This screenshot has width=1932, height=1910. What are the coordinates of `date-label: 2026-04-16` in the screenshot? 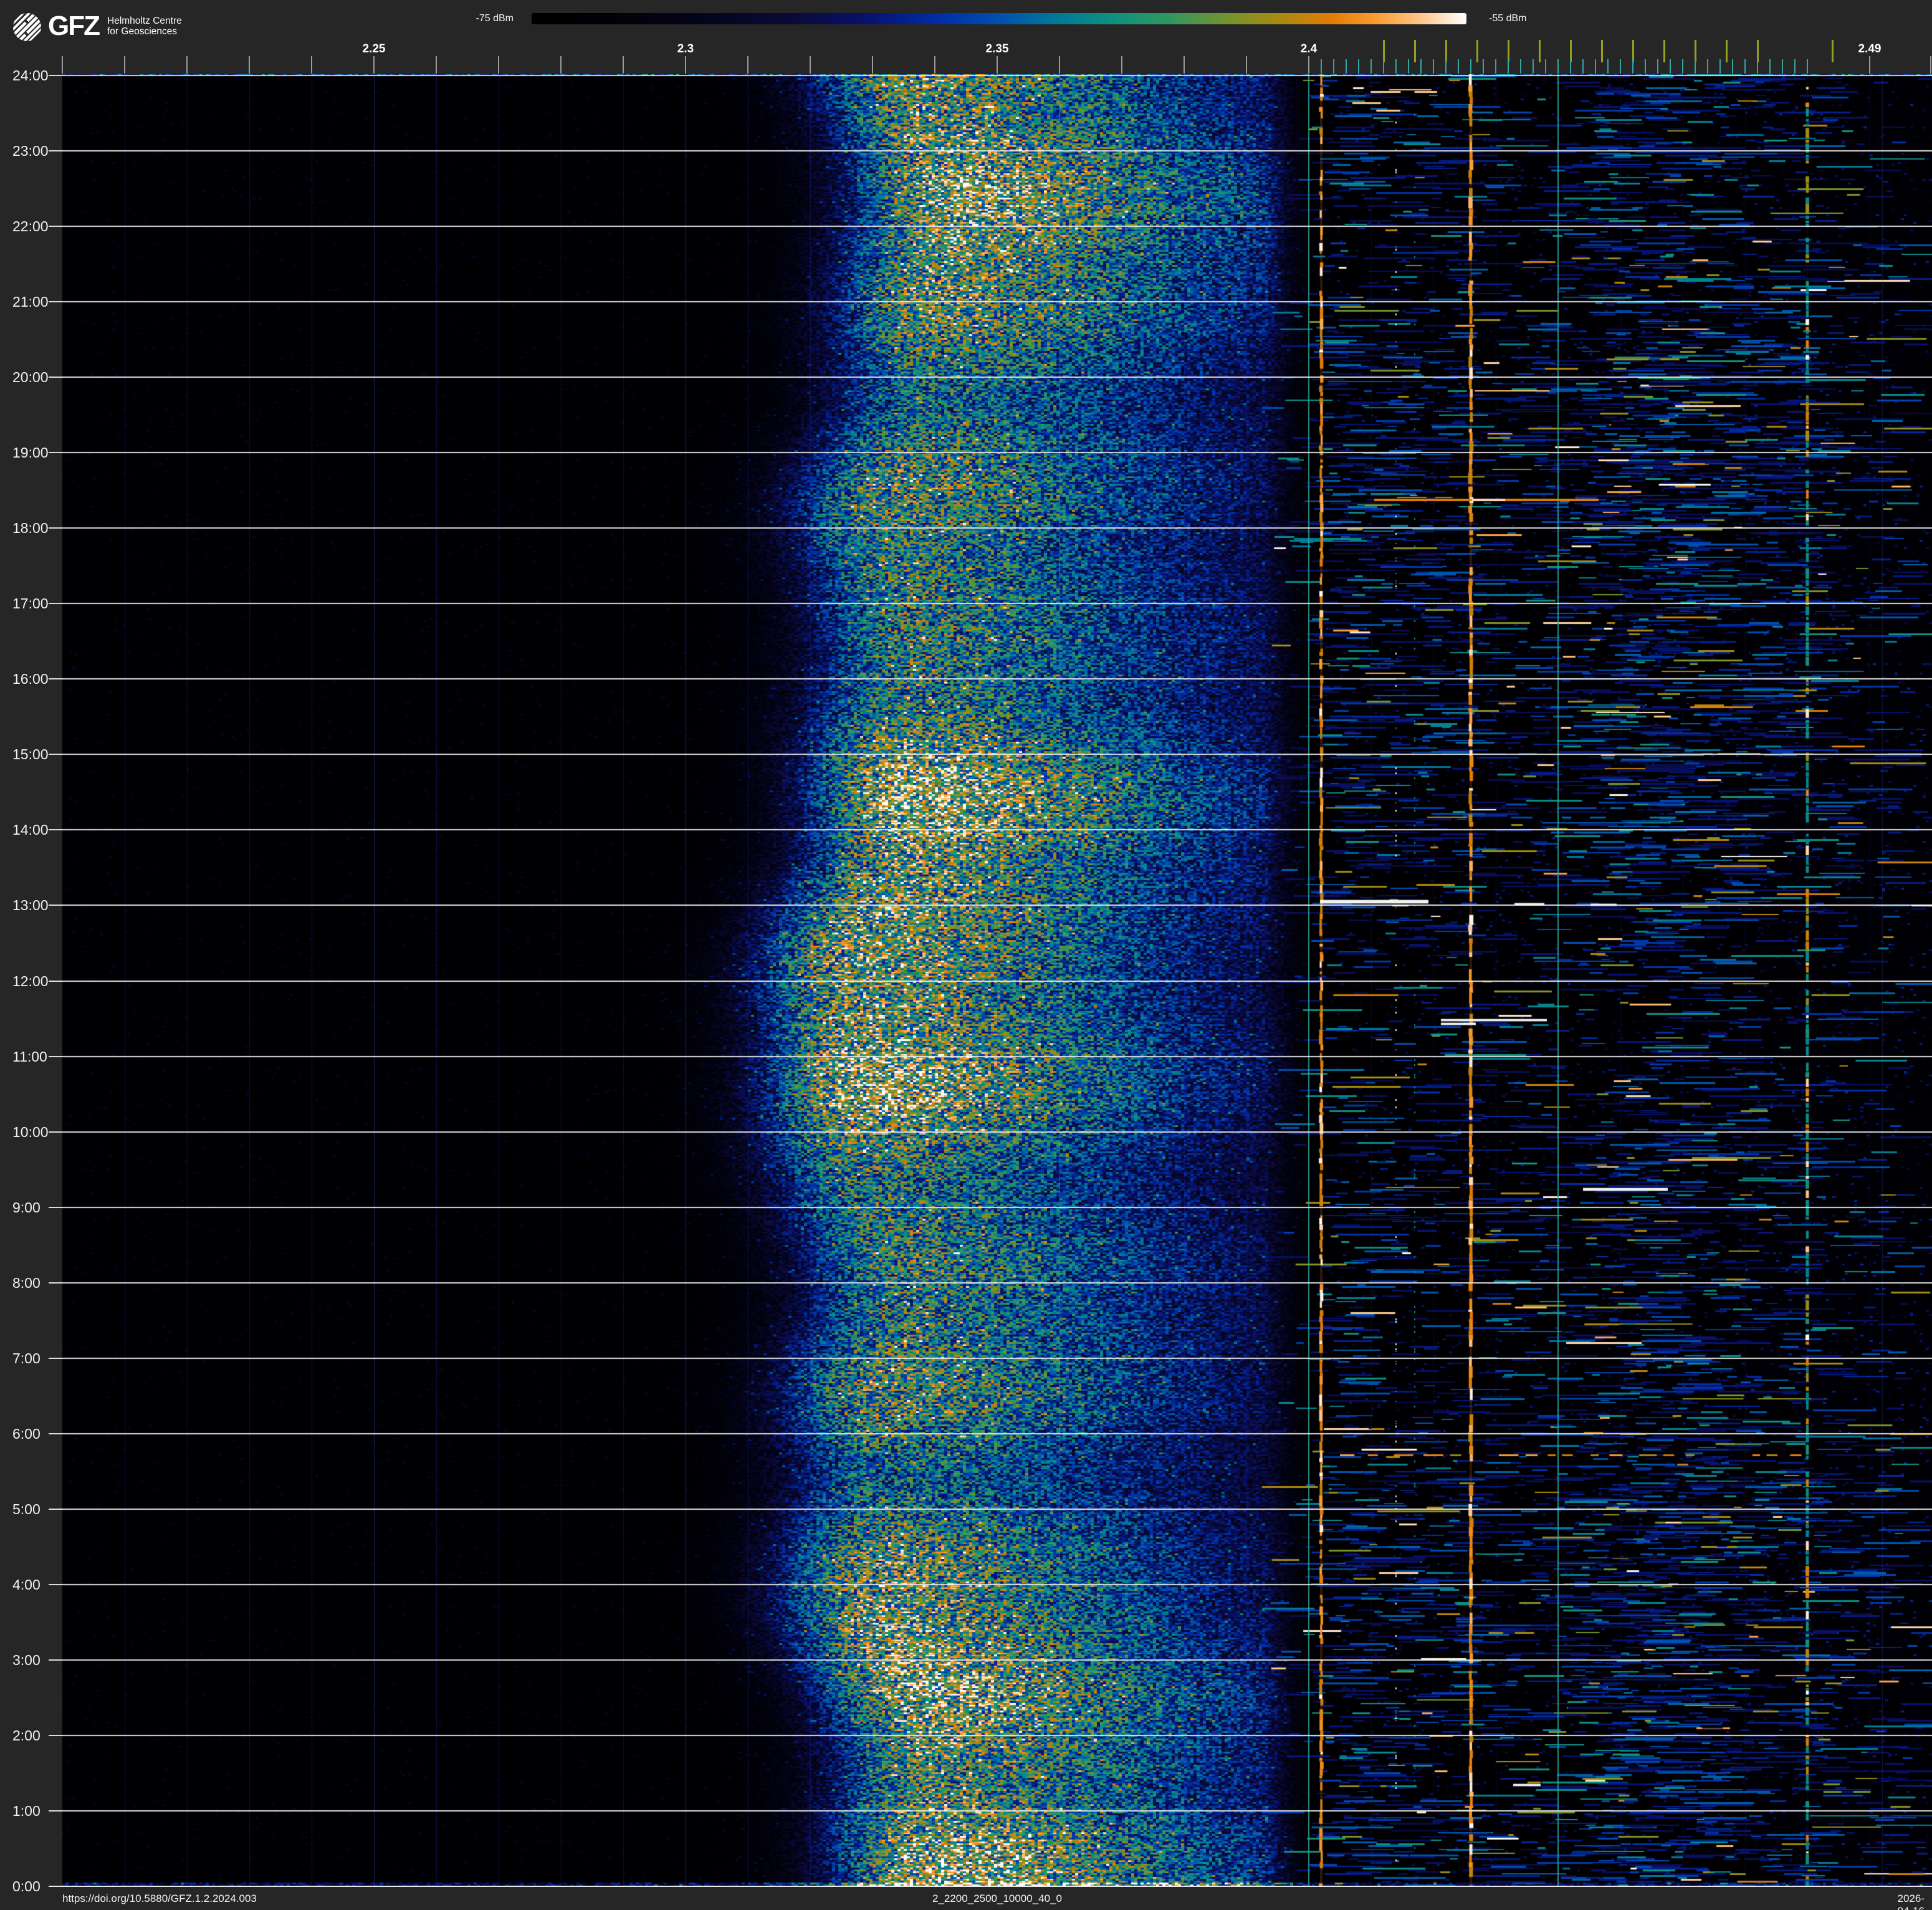 It's located at (1911, 1901).